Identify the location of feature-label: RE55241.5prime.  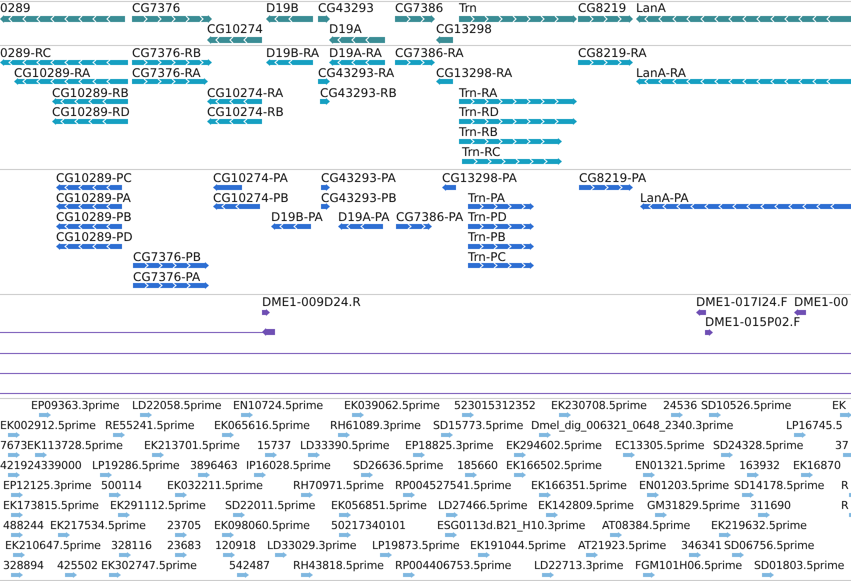
(149, 426).